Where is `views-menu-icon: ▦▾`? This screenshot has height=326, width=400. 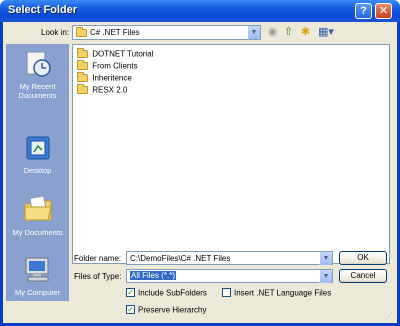 views-menu-icon: ▦▾ is located at coordinates (326, 32).